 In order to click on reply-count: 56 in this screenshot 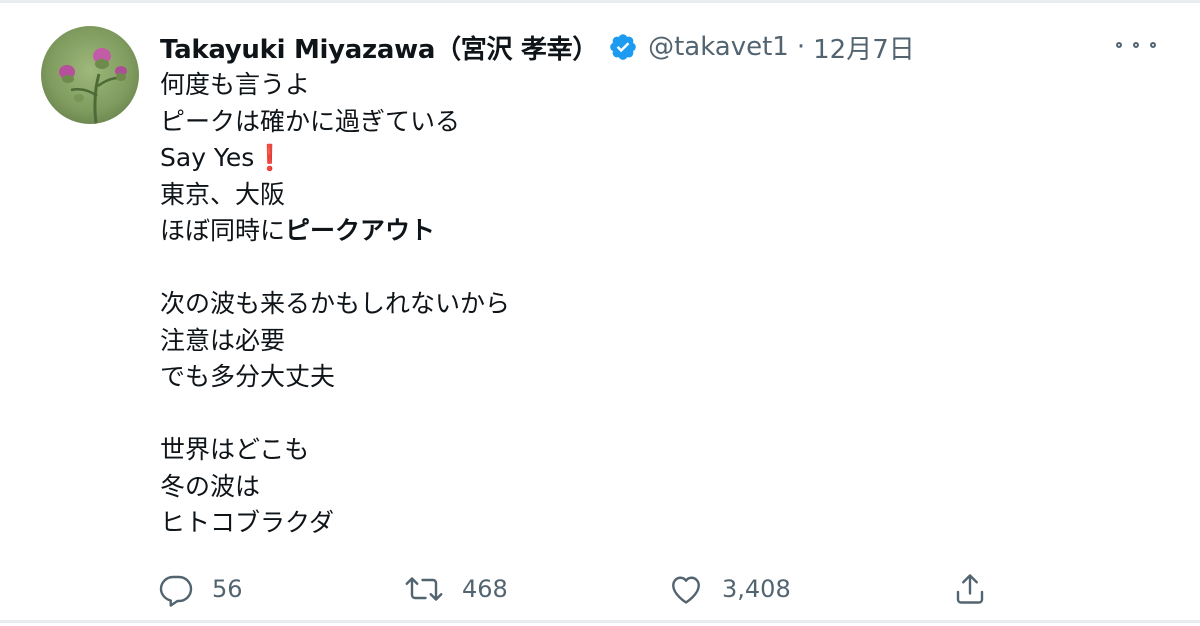, I will do `click(227, 589)`.